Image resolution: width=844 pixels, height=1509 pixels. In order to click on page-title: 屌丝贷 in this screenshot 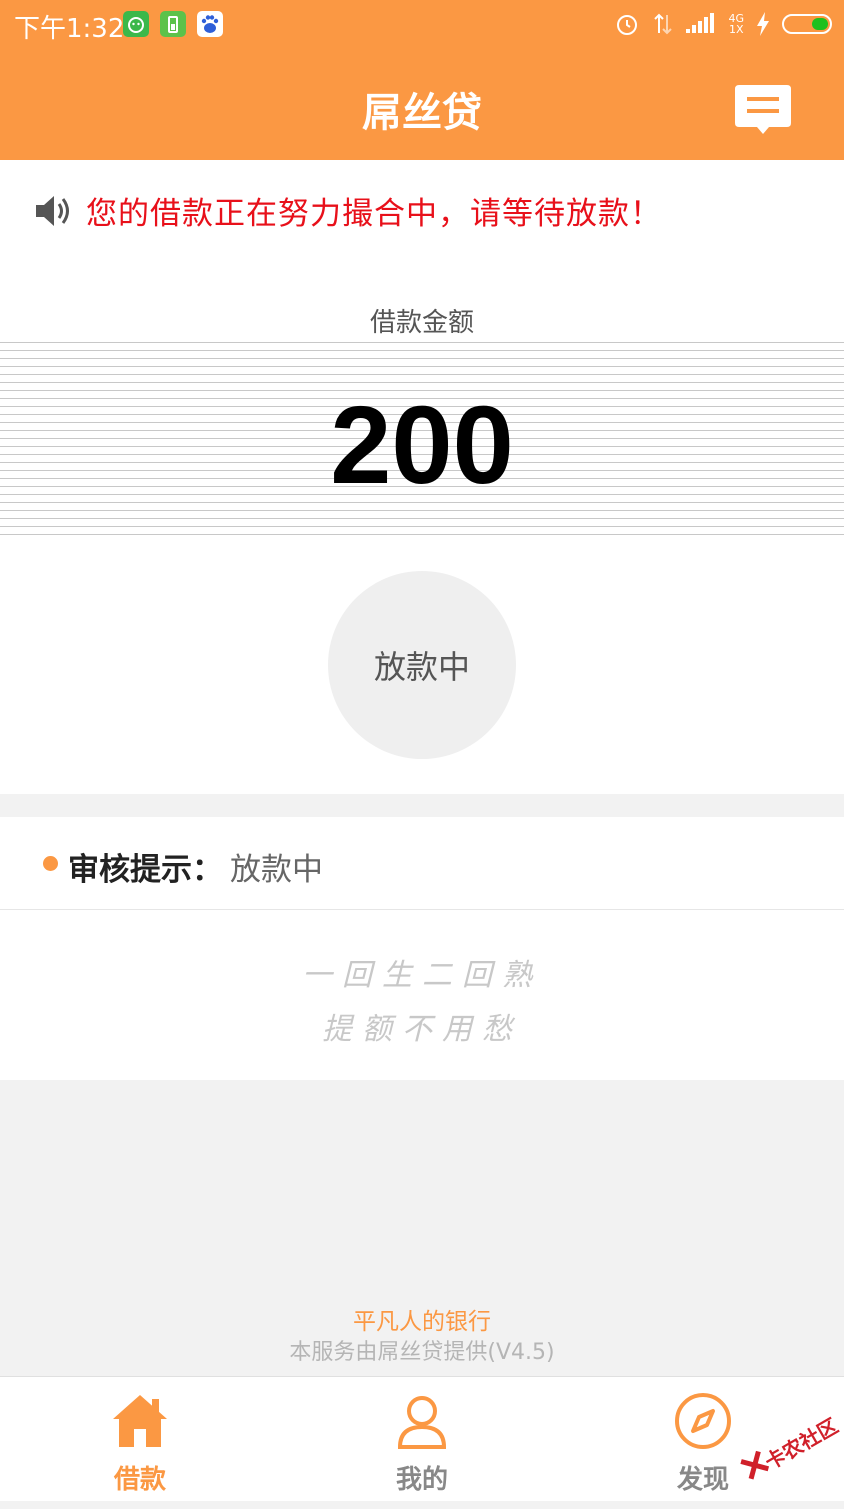, I will do `click(422, 113)`.